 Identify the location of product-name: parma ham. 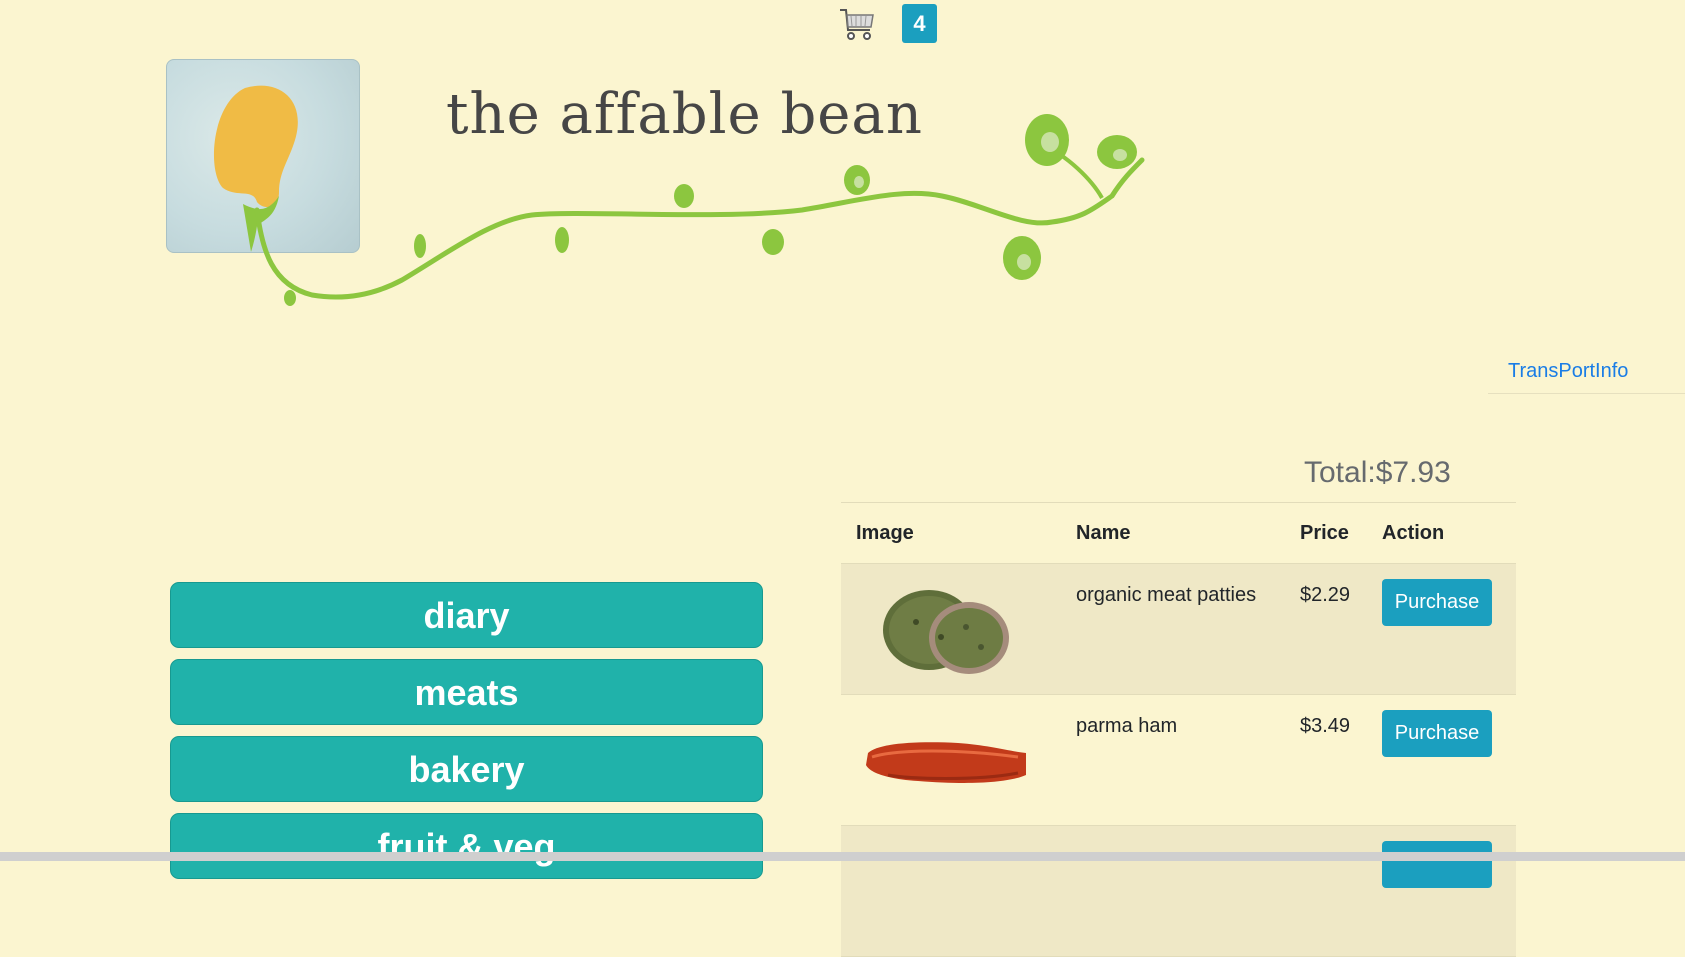
(1173, 760).